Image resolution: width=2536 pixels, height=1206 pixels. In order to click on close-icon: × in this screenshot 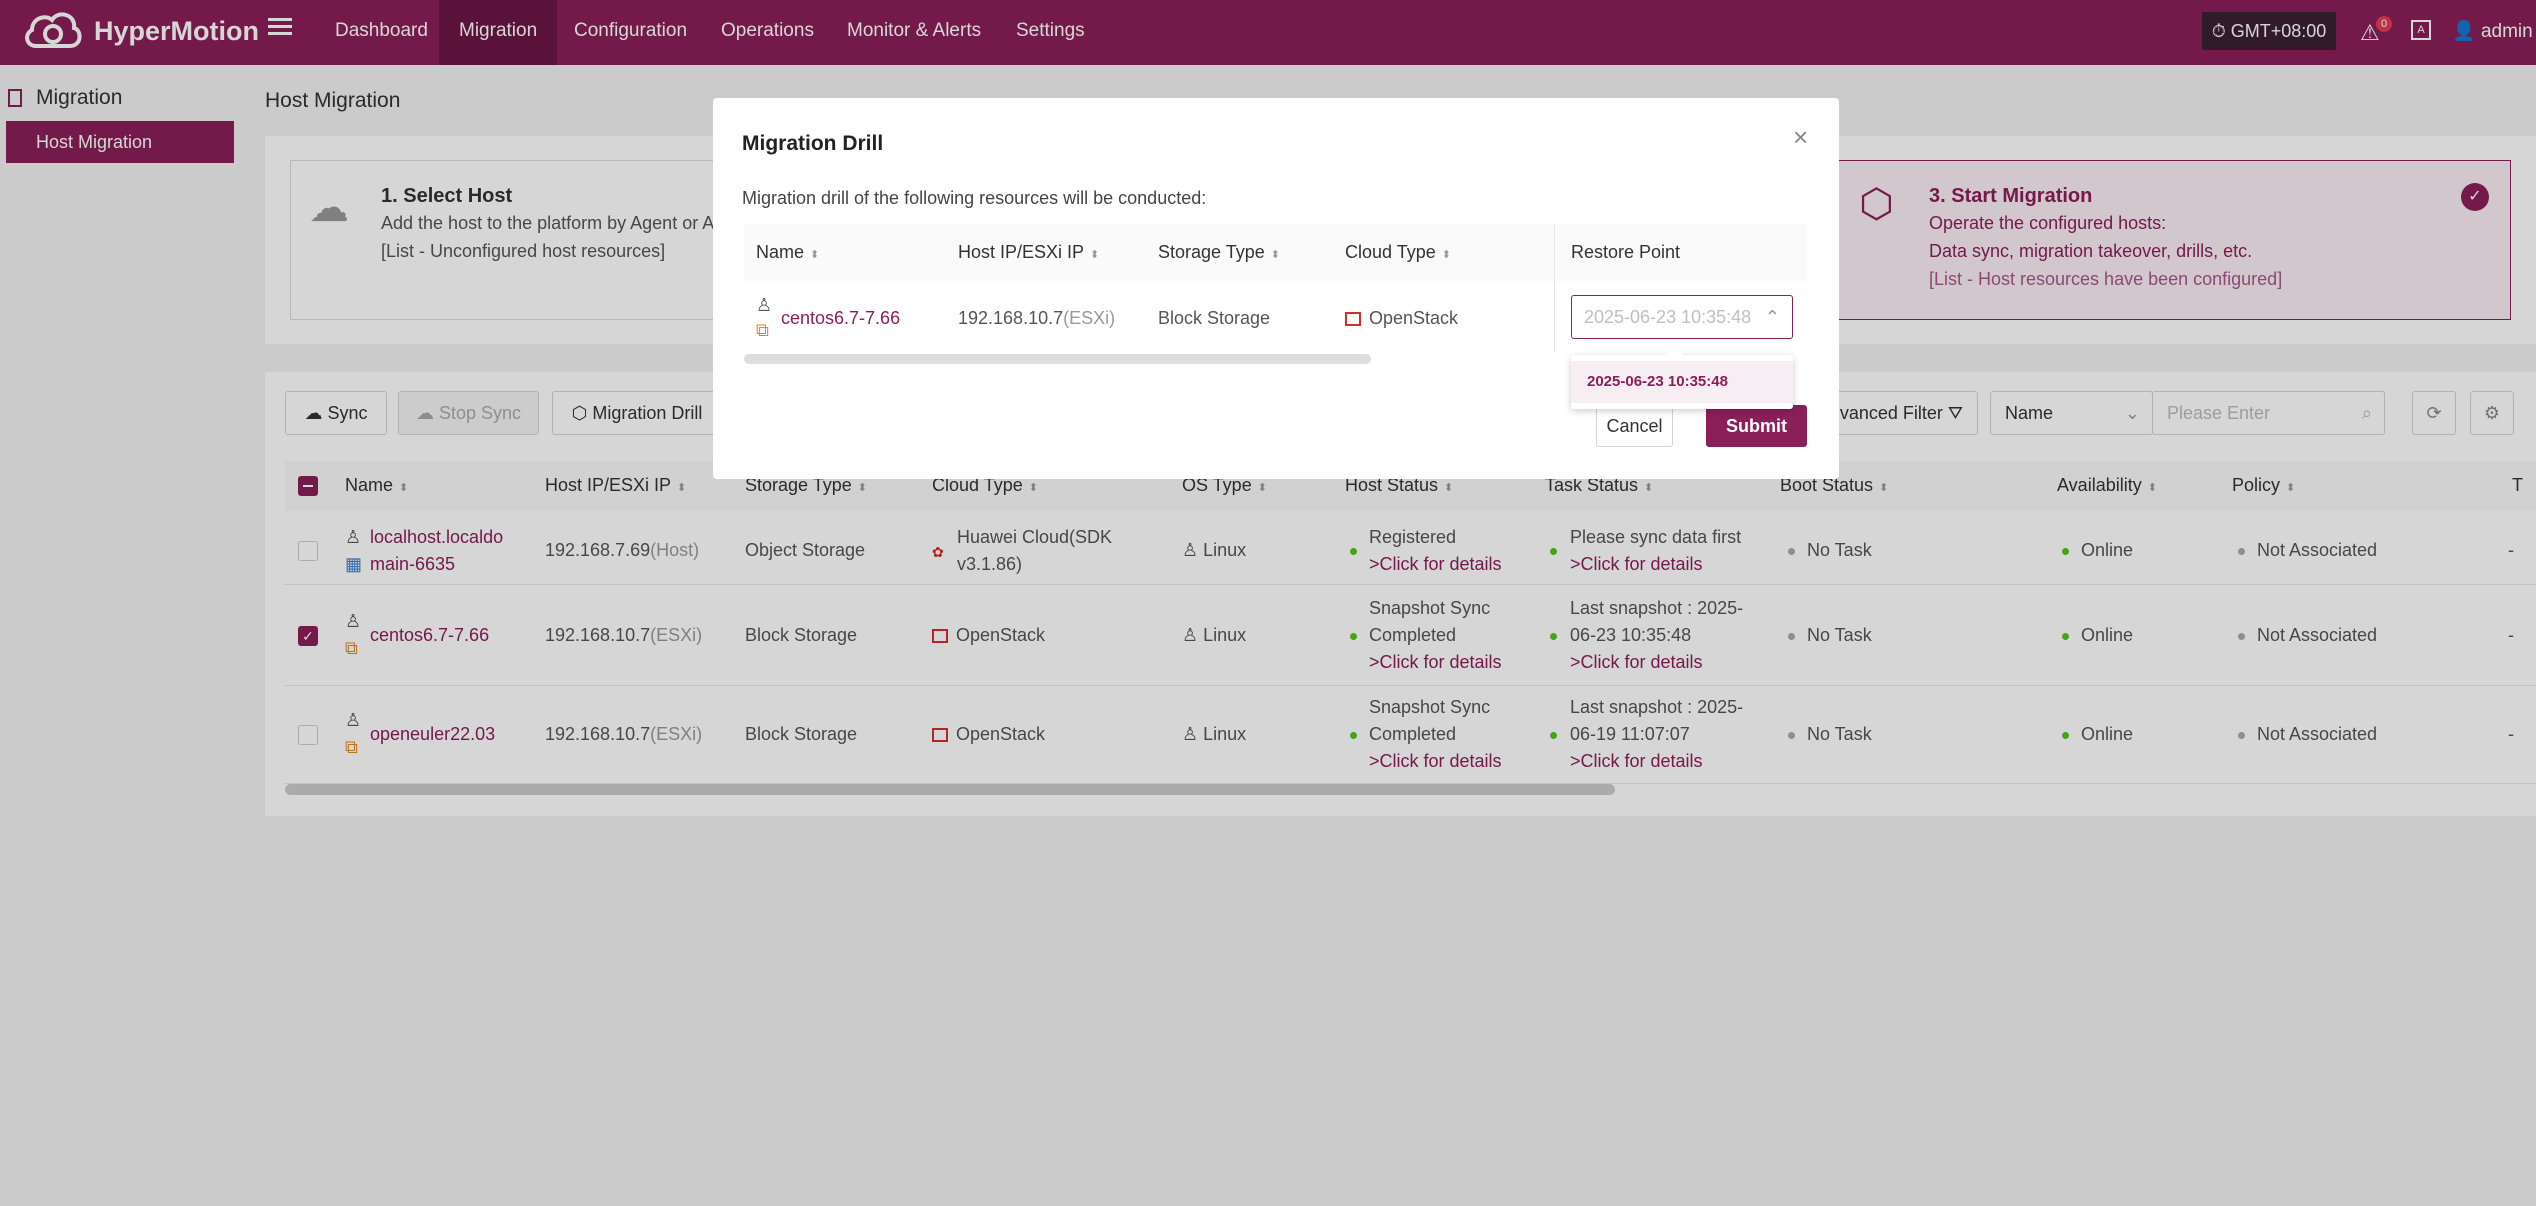, I will do `click(1800, 137)`.